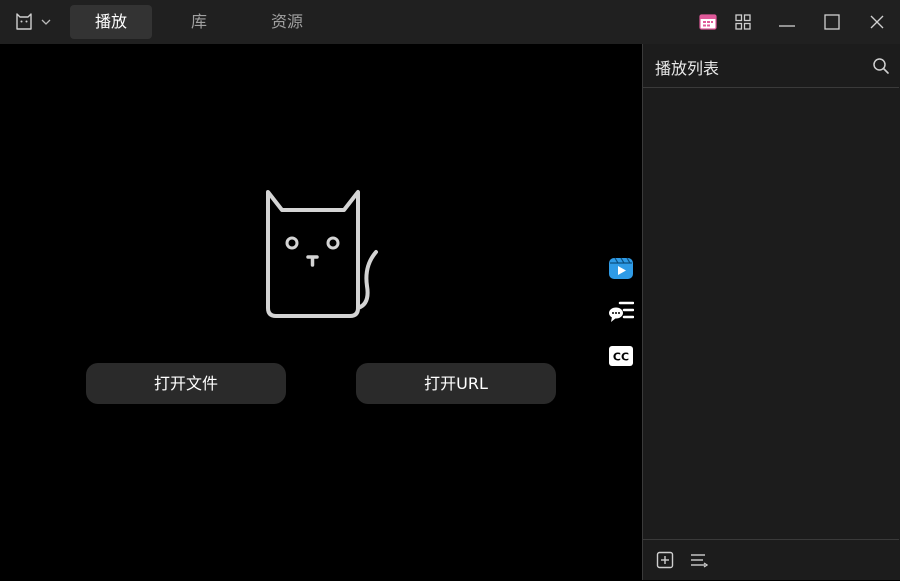 Image resolution: width=900 pixels, height=581 pixels. I want to click on calendar-button, so click(708, 22).